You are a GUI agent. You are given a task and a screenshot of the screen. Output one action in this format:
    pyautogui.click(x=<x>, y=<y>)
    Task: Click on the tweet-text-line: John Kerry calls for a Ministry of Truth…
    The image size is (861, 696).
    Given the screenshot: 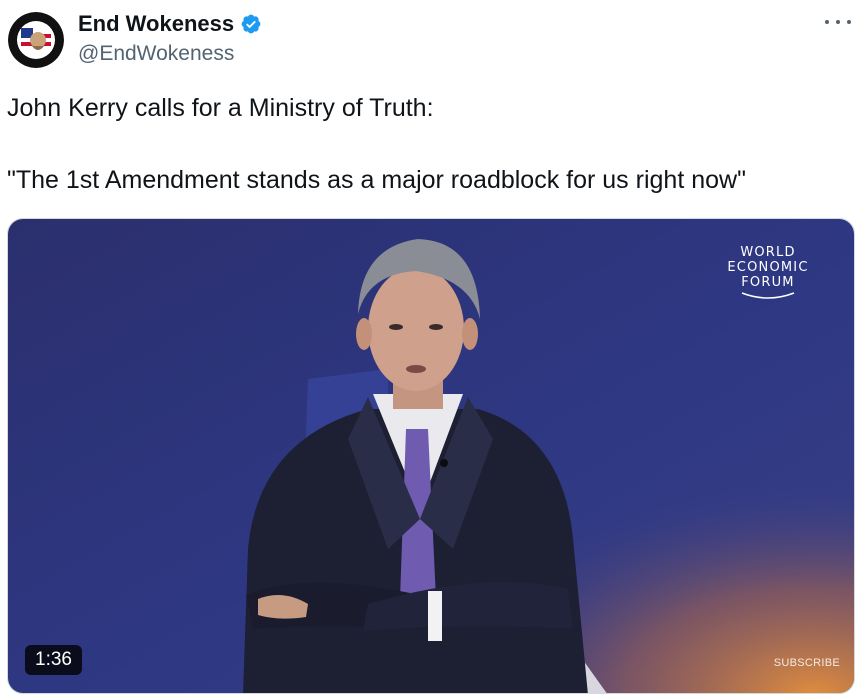 What is the action you would take?
    pyautogui.click(x=220, y=108)
    